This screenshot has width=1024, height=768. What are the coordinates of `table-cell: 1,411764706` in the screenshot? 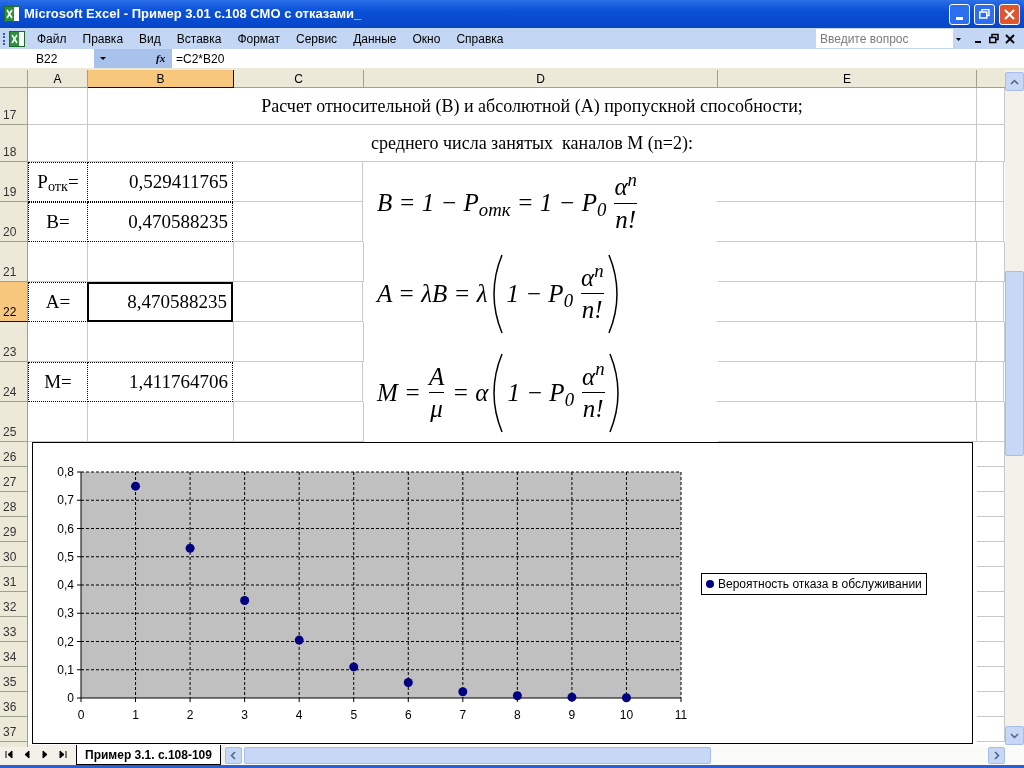 It's located at (160, 382).